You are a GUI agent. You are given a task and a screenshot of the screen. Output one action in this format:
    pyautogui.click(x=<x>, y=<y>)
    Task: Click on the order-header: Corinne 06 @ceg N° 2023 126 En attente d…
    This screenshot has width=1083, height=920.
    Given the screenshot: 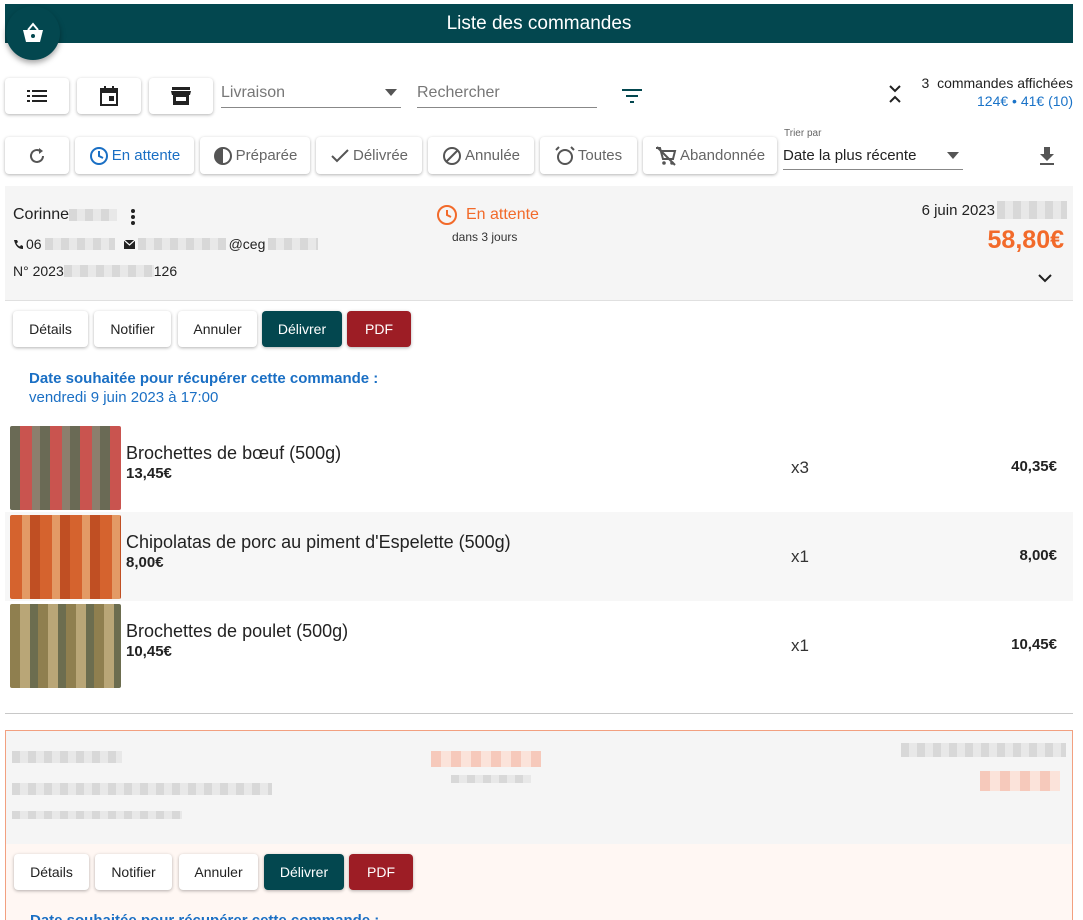 What is the action you would take?
    pyautogui.click(x=539, y=243)
    